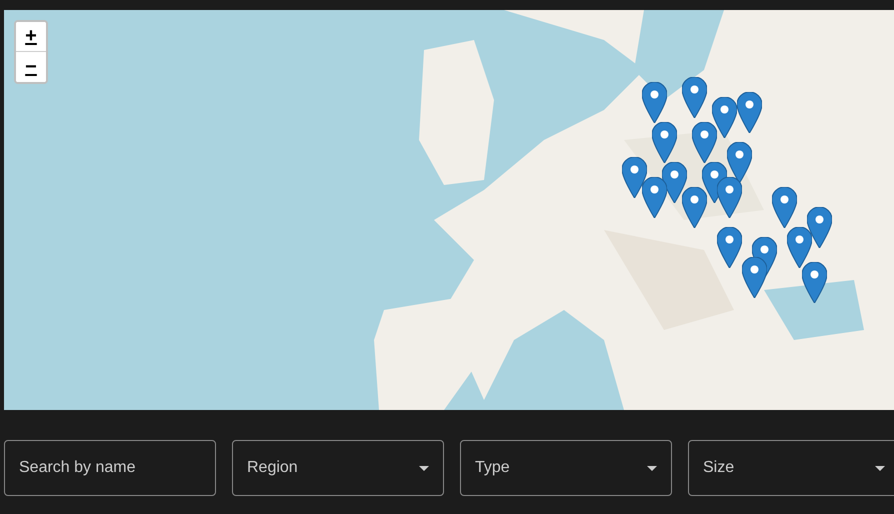 Image resolution: width=894 pixels, height=514 pixels. Describe the element at coordinates (338, 468) in the screenshot. I see `select-field: Region` at that location.